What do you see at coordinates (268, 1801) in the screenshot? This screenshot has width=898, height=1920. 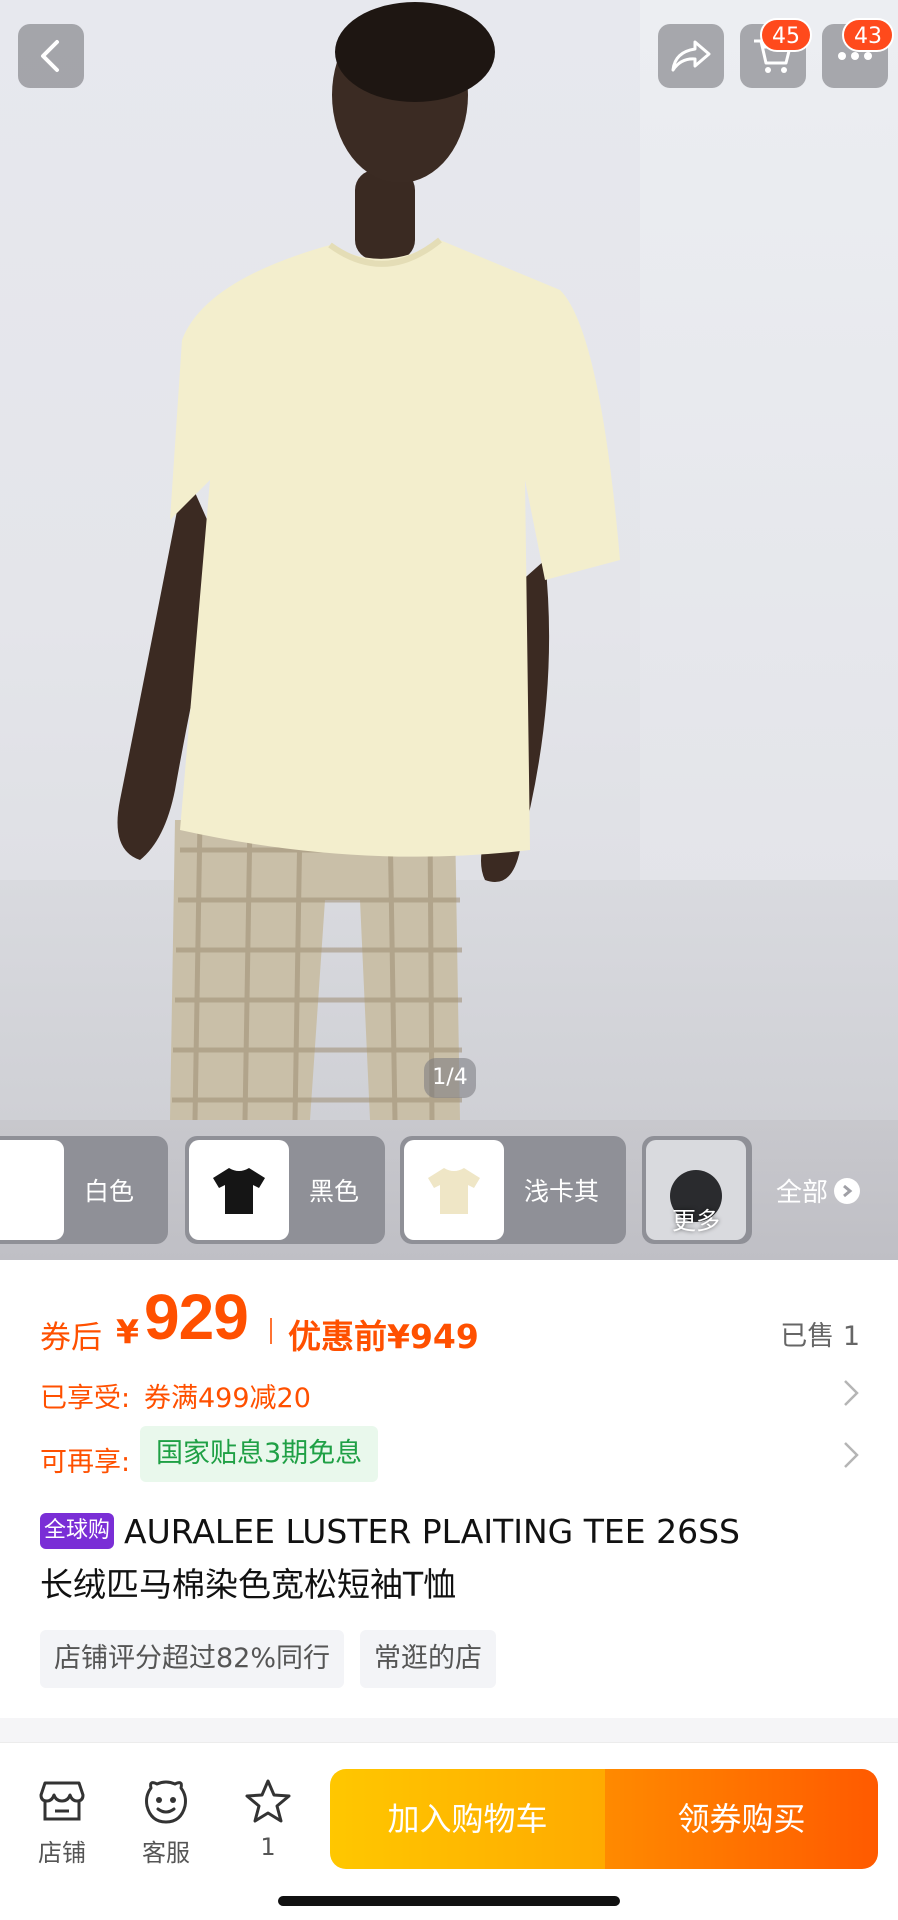 I see `star-icon` at bounding box center [268, 1801].